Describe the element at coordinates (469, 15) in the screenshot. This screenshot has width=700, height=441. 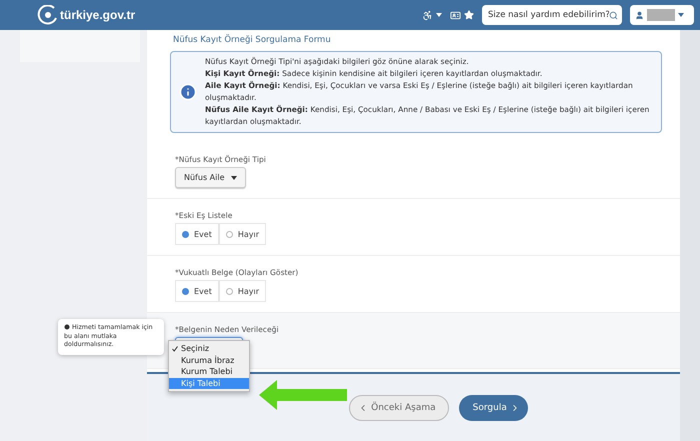
I see `star-icon` at that location.